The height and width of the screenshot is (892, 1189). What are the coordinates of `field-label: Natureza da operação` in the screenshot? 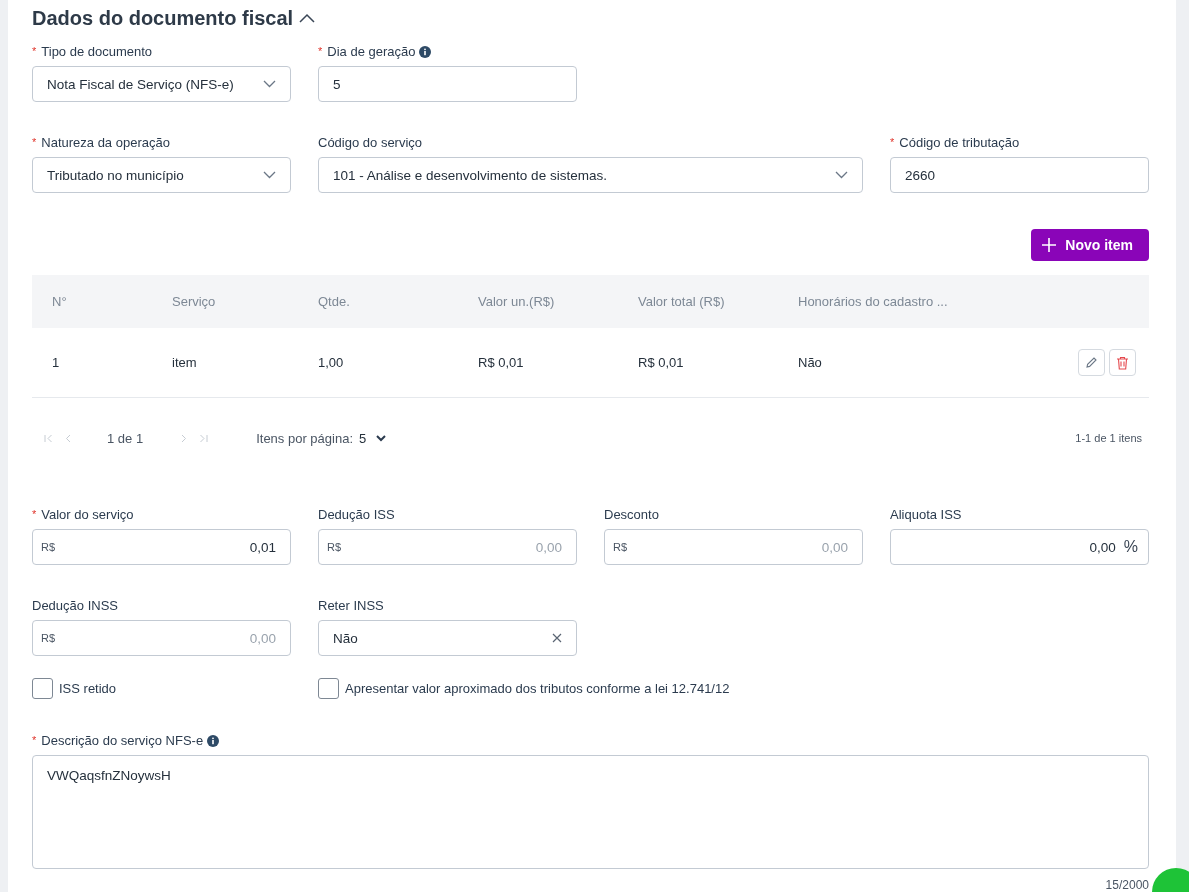 It's located at (105, 143).